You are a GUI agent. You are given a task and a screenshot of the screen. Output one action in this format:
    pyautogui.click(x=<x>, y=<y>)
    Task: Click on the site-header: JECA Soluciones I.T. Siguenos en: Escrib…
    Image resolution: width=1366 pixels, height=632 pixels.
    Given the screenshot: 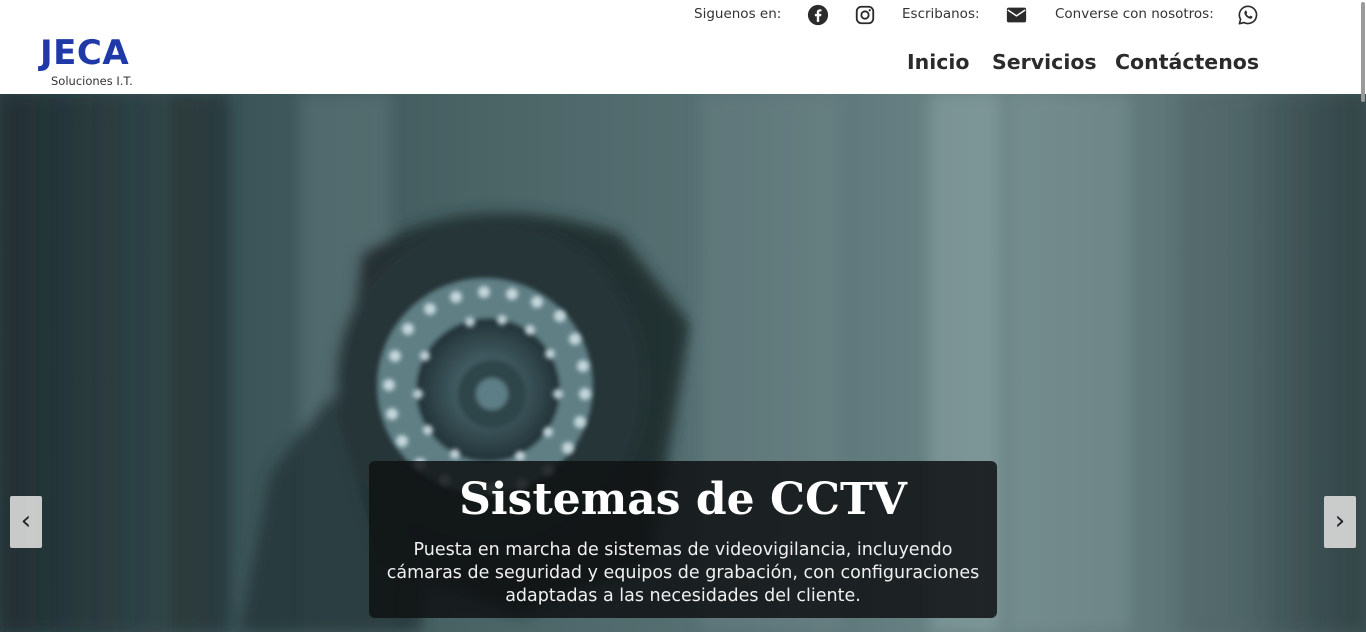 What is the action you would take?
    pyautogui.click(x=683, y=47)
    